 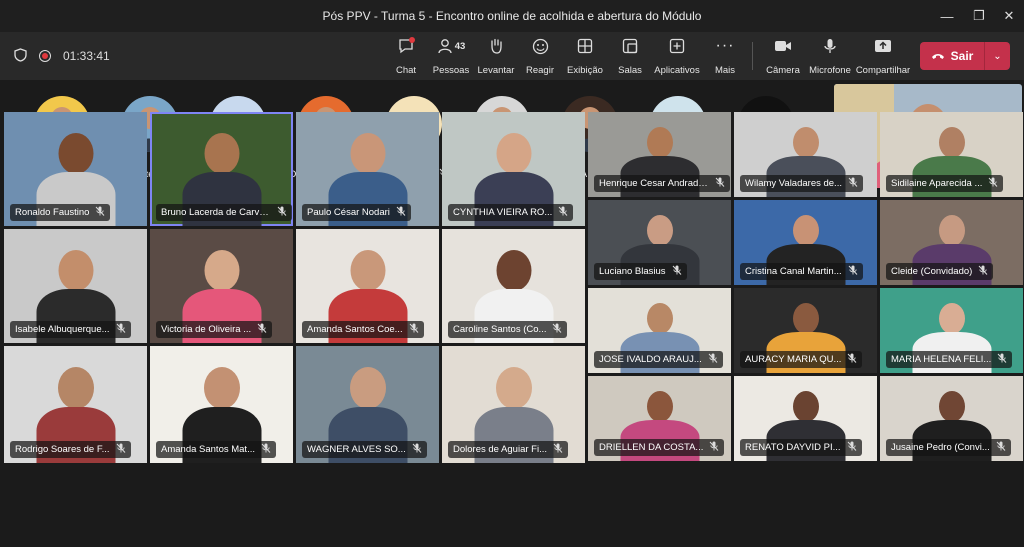 I want to click on leave-main: Sair, so click(x=952, y=56).